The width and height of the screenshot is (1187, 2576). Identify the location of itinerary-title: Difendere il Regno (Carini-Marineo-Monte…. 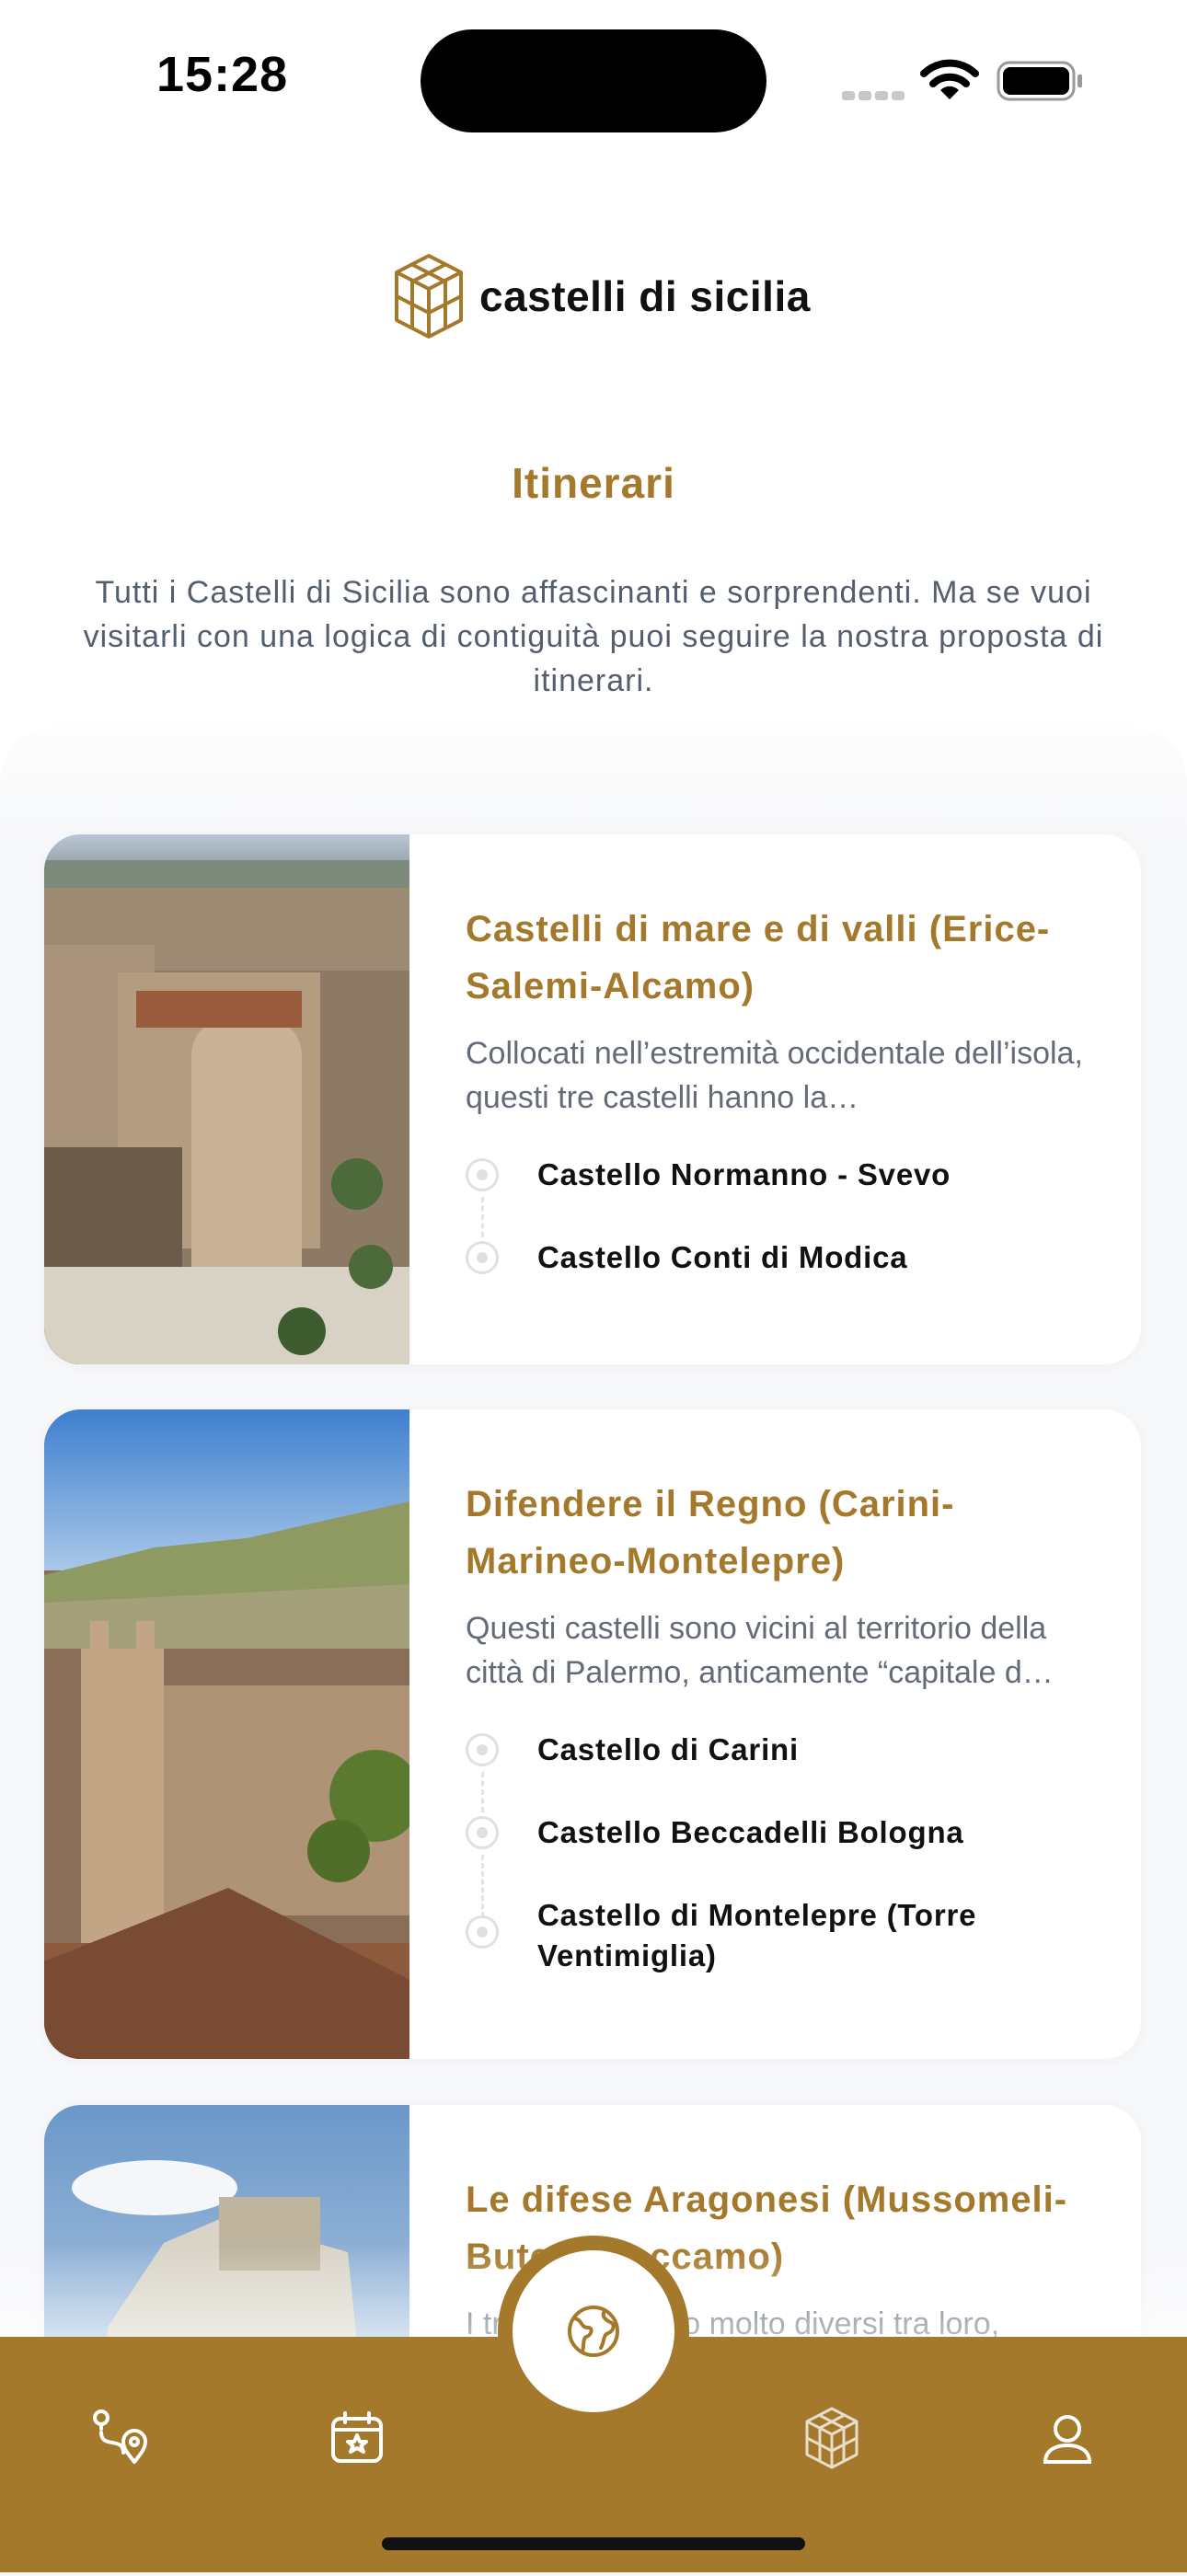
(710, 1532).